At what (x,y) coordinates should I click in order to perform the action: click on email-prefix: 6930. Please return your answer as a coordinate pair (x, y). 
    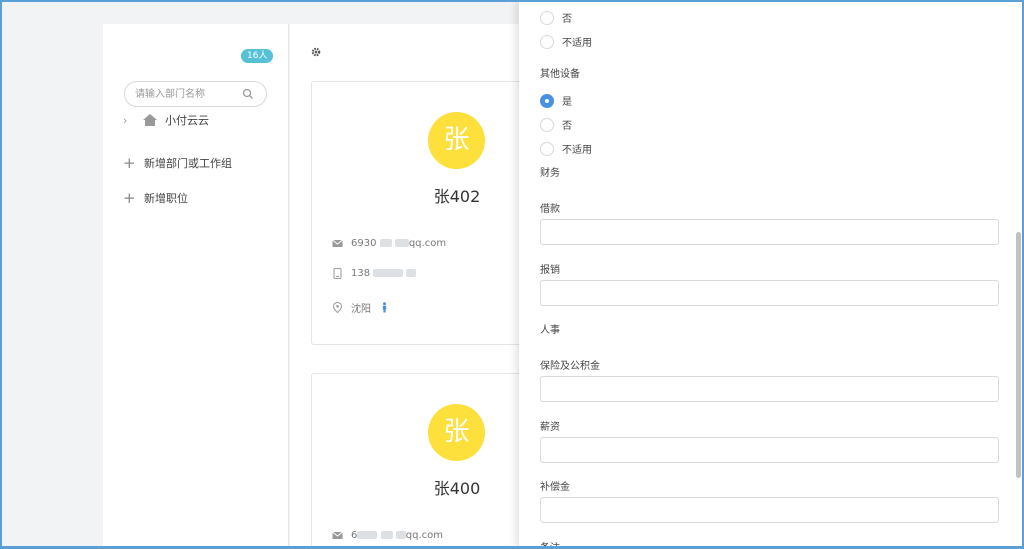
    Looking at the image, I should click on (364, 243).